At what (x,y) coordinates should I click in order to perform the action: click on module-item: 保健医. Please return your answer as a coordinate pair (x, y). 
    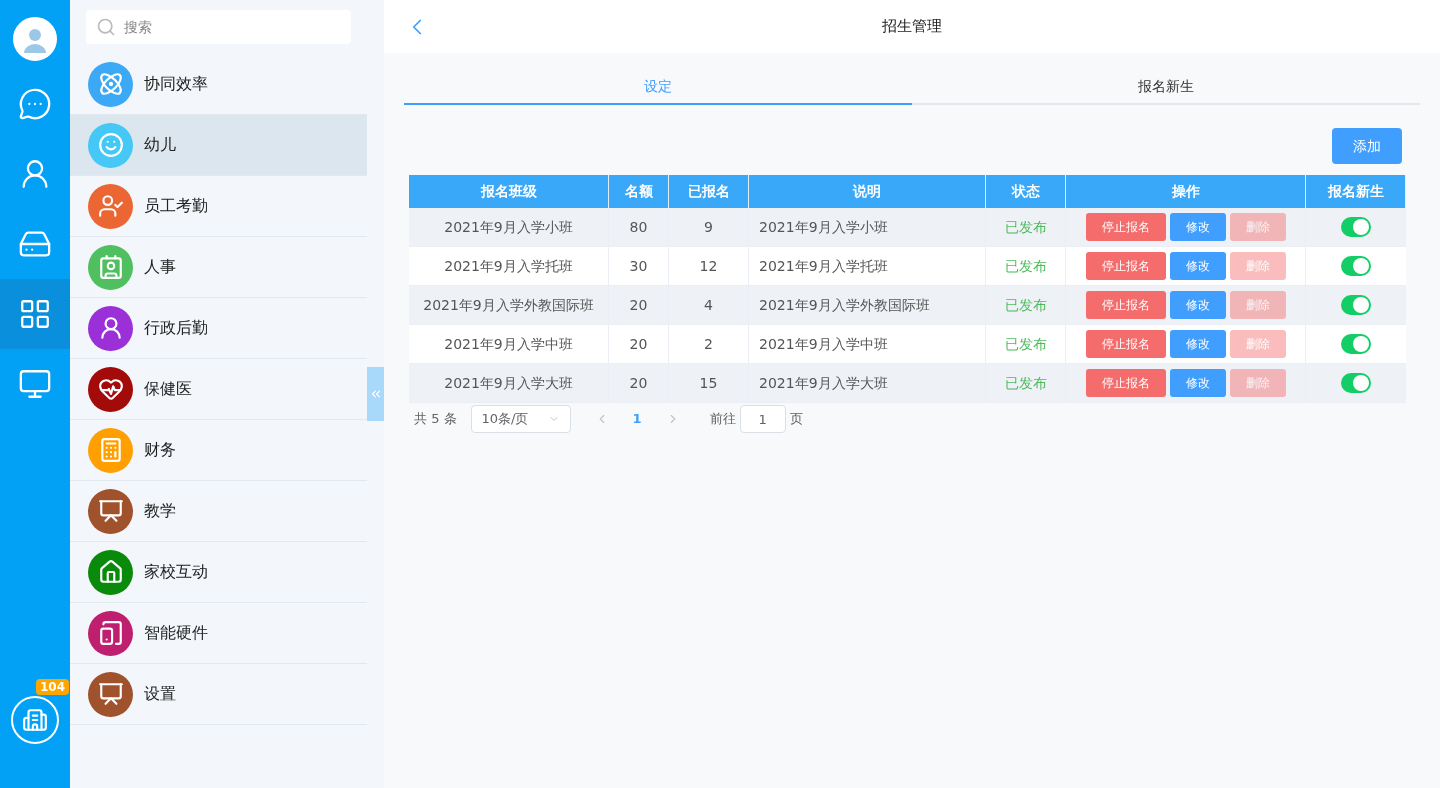
    Looking at the image, I should click on (218, 389).